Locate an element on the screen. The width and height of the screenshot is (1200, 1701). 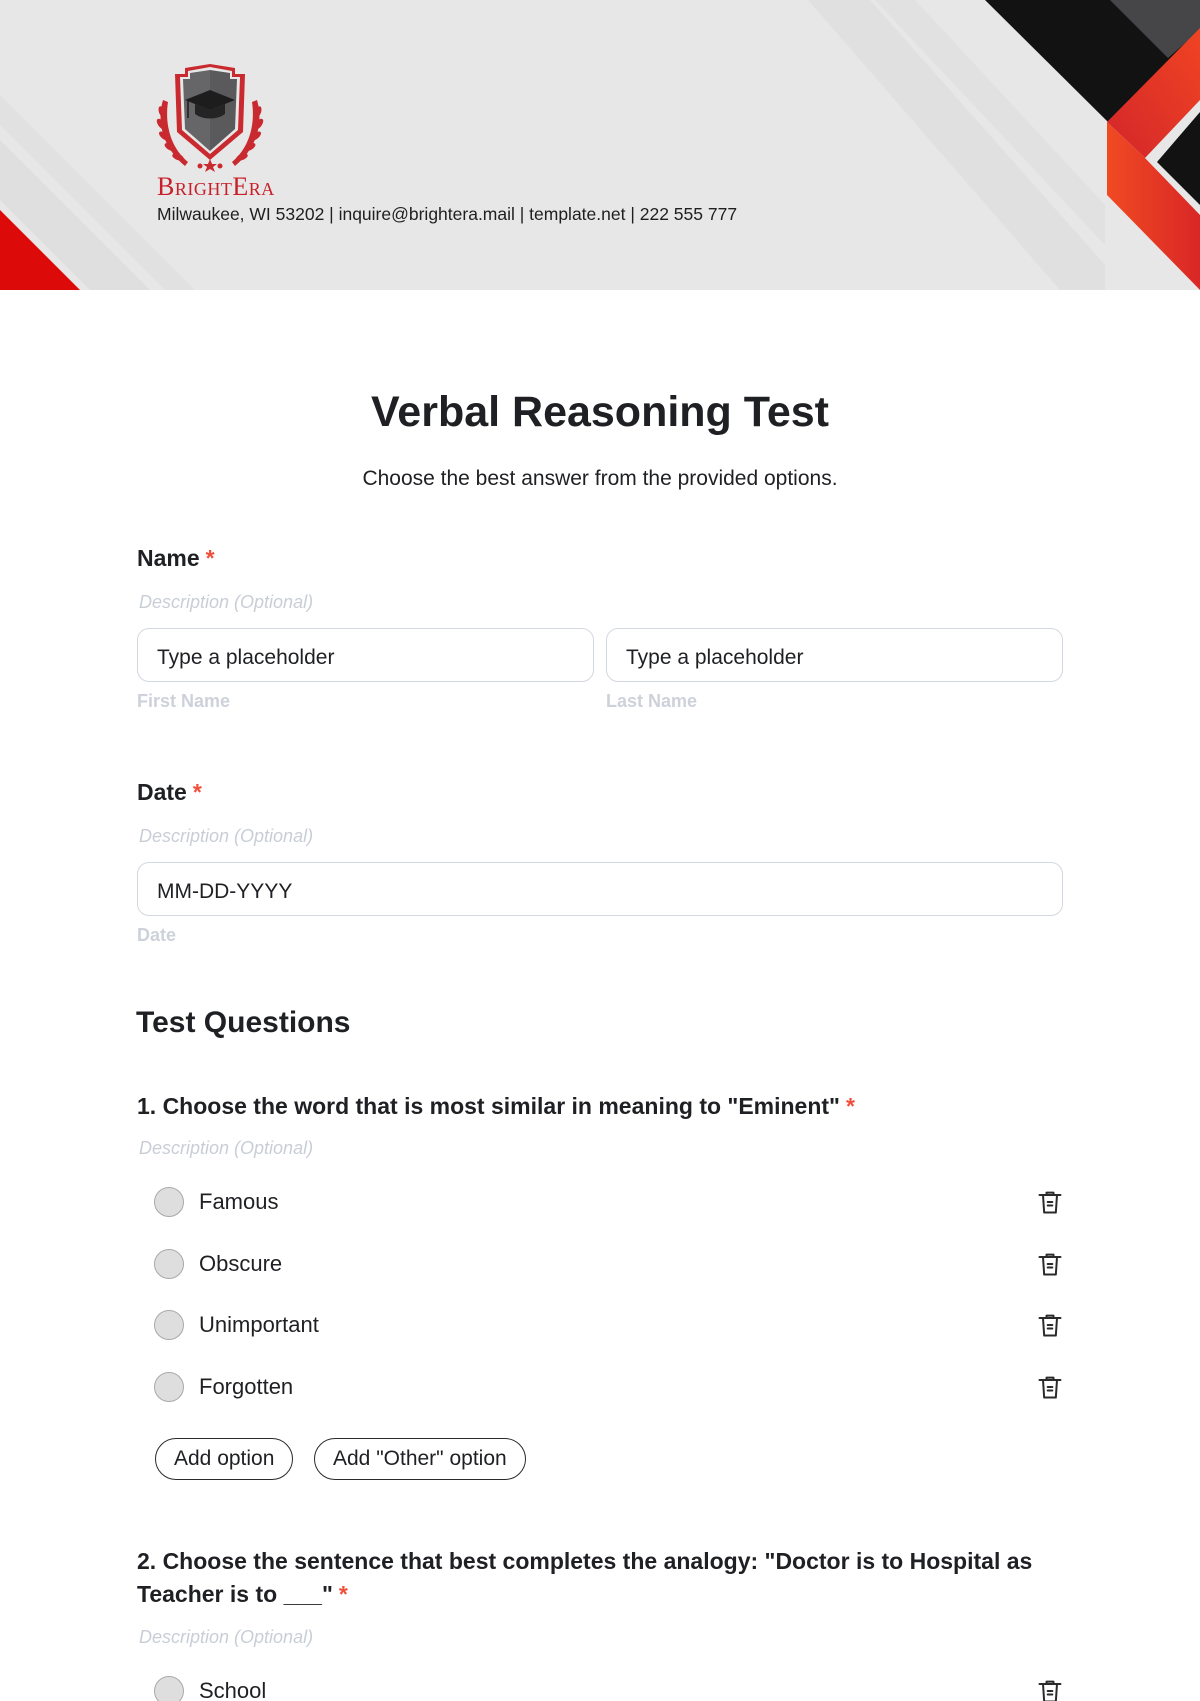
question-2-description: Description (Optional) is located at coordinates (226, 1637).